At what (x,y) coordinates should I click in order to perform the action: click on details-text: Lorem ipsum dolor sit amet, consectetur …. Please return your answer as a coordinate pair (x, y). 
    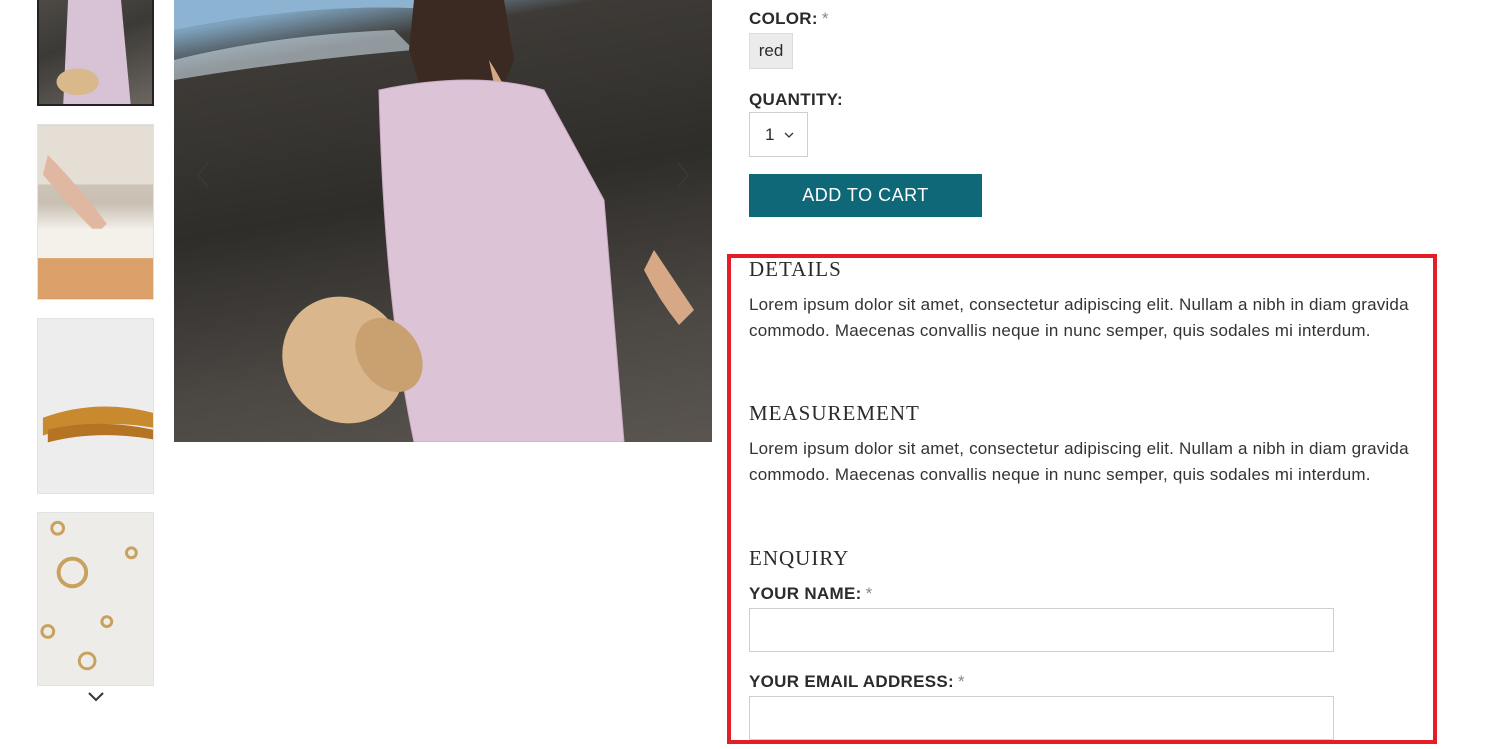
    Looking at the image, I should click on (1079, 317).